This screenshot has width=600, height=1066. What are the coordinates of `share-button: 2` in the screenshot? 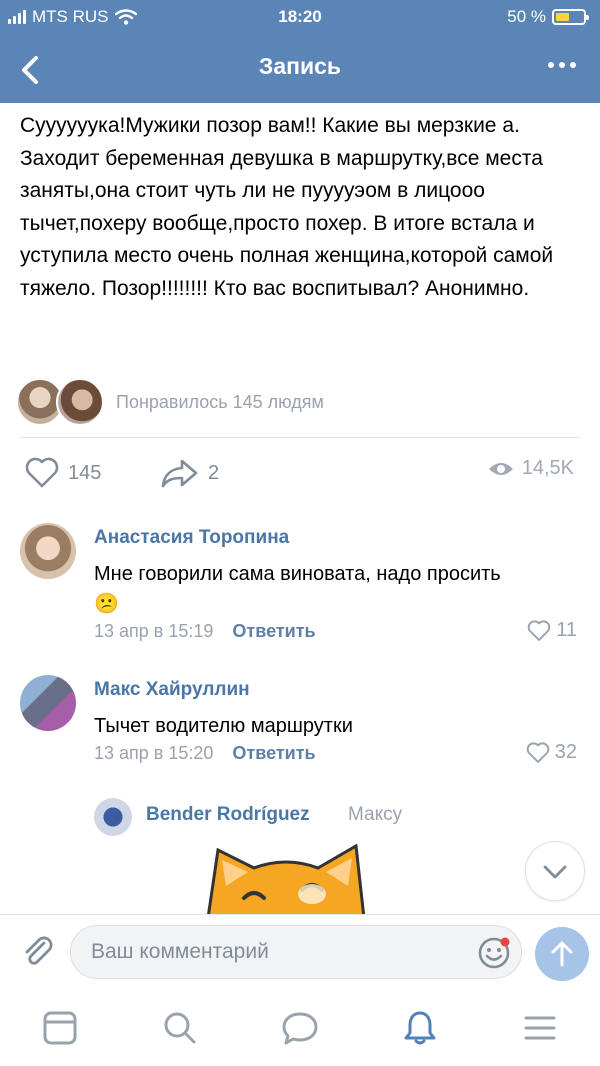 It's located at (189, 473).